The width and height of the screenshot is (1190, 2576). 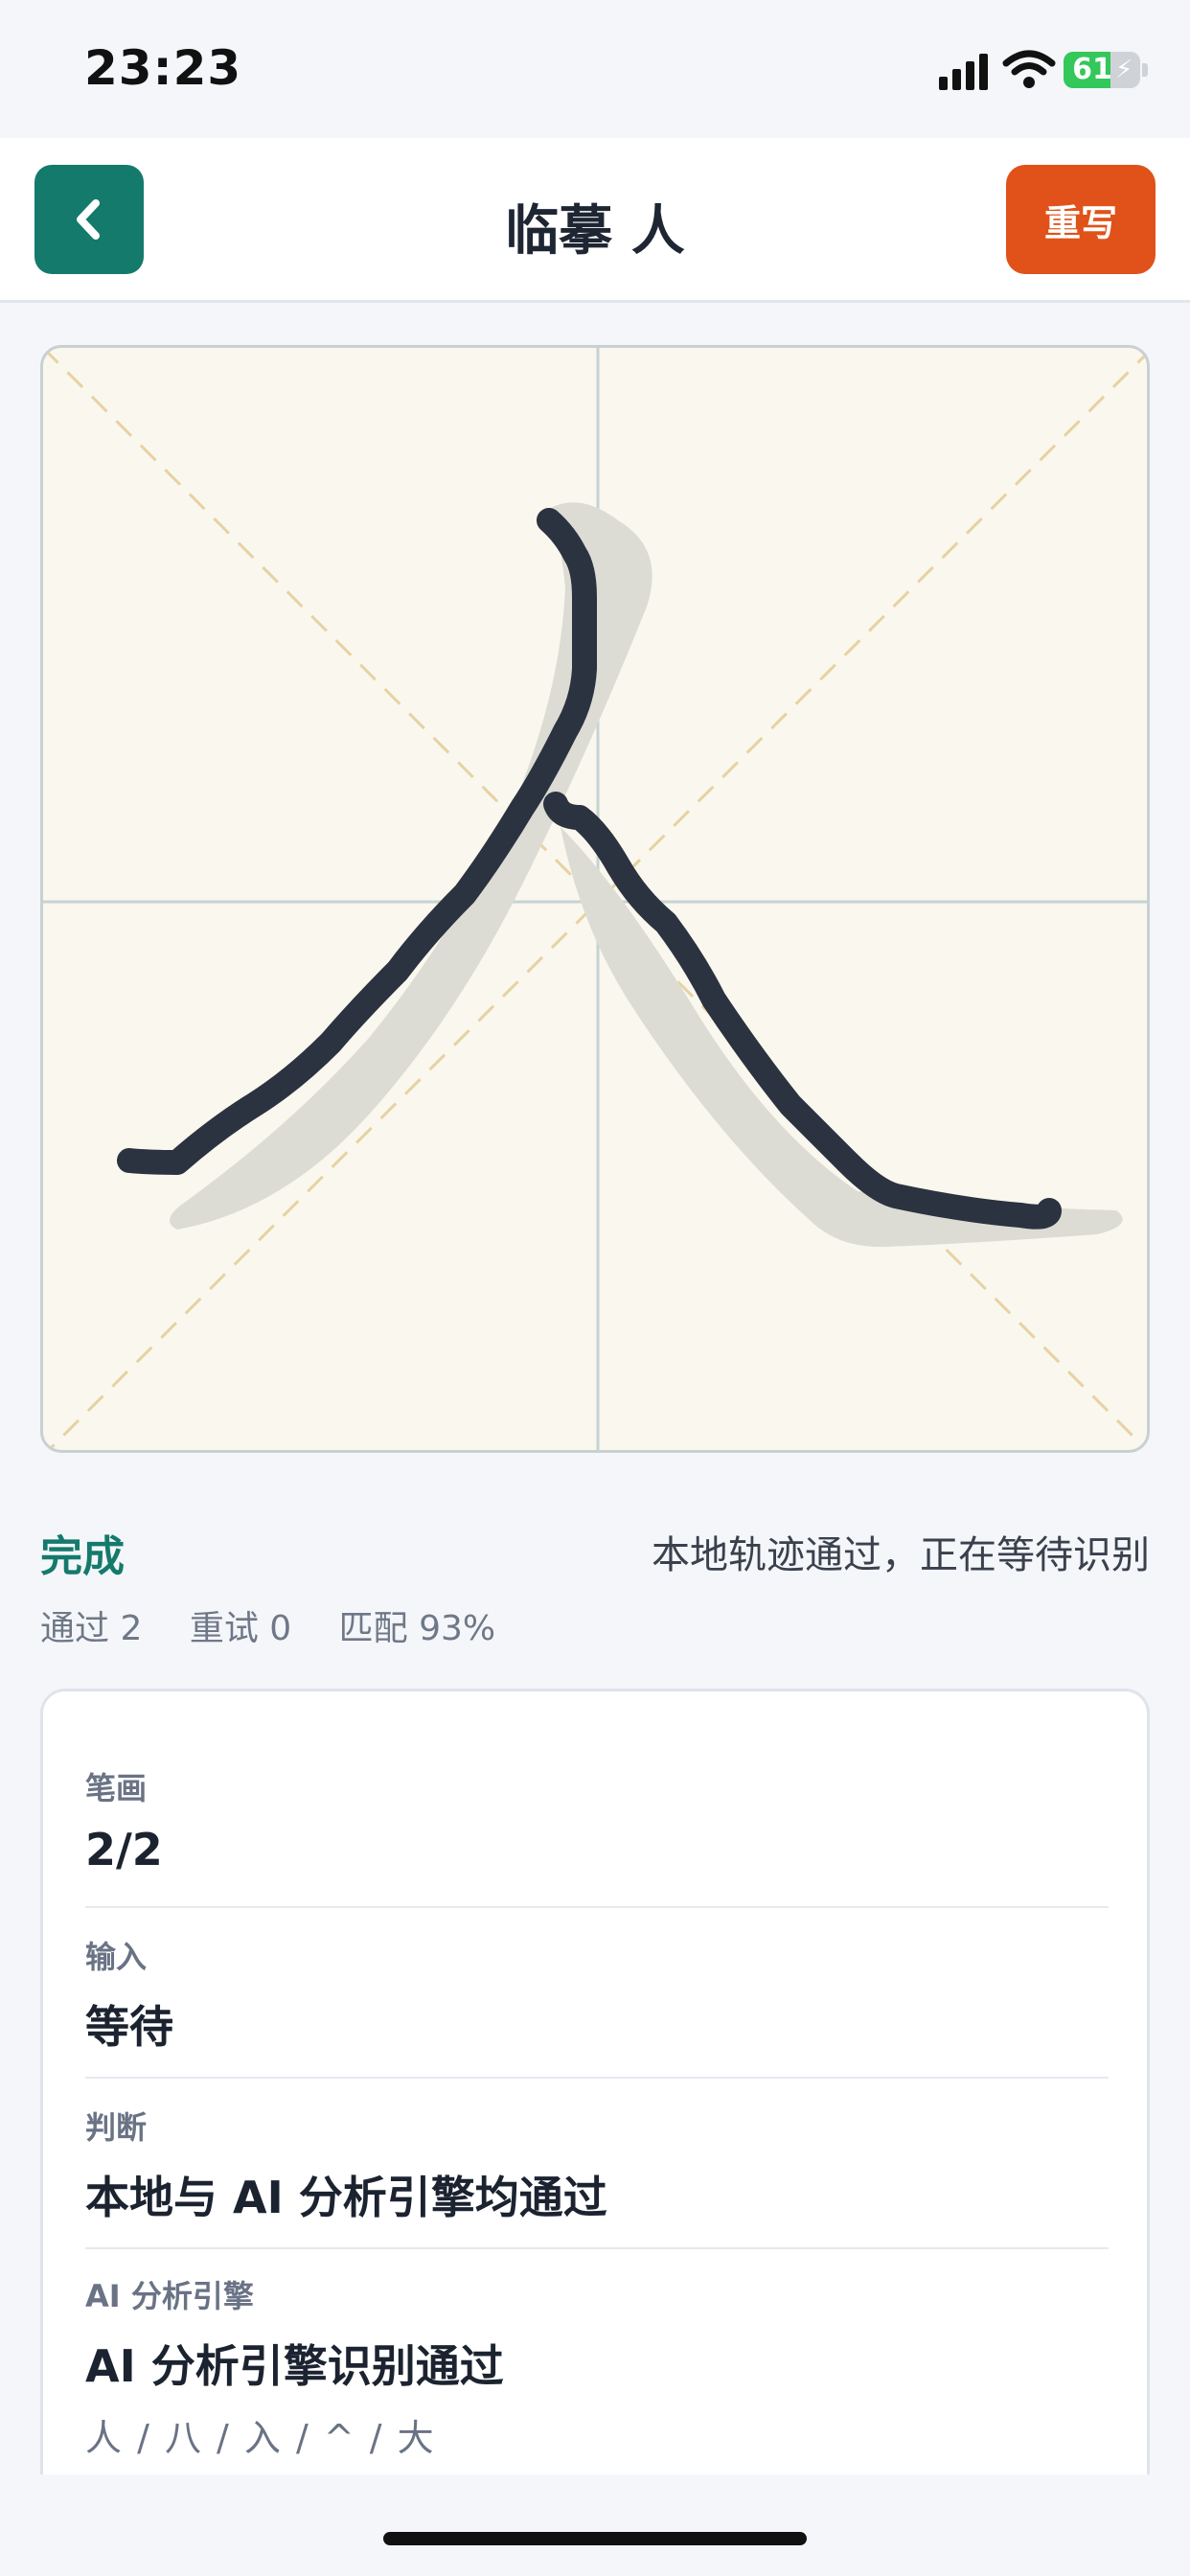 What do you see at coordinates (91, 1628) in the screenshot?
I see `stat-pass: 通过 2` at bounding box center [91, 1628].